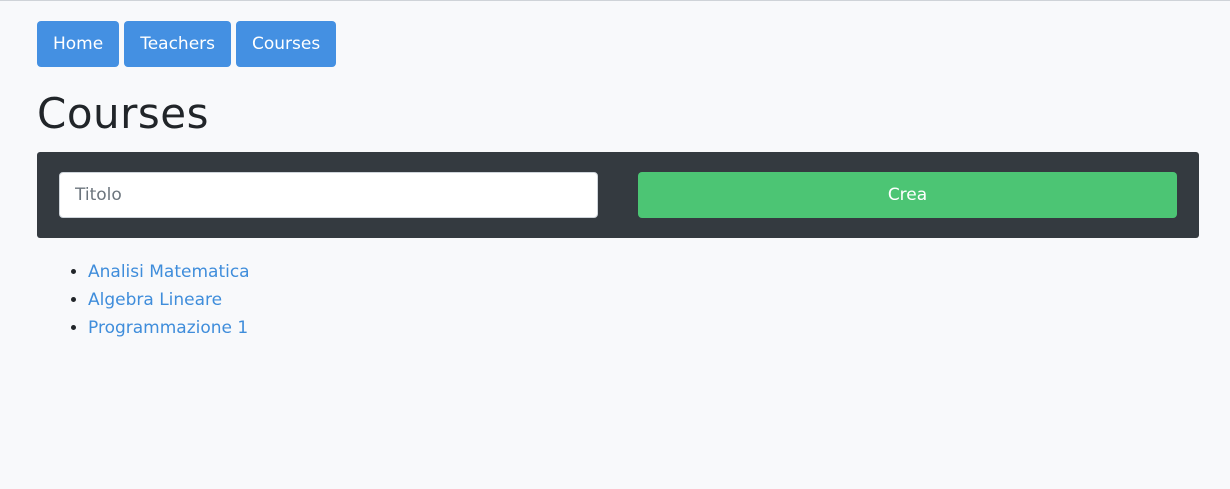 The image size is (1230, 489). Describe the element at coordinates (168, 328) in the screenshot. I see `course-link-programmazione-1: Programmazione 1` at that location.